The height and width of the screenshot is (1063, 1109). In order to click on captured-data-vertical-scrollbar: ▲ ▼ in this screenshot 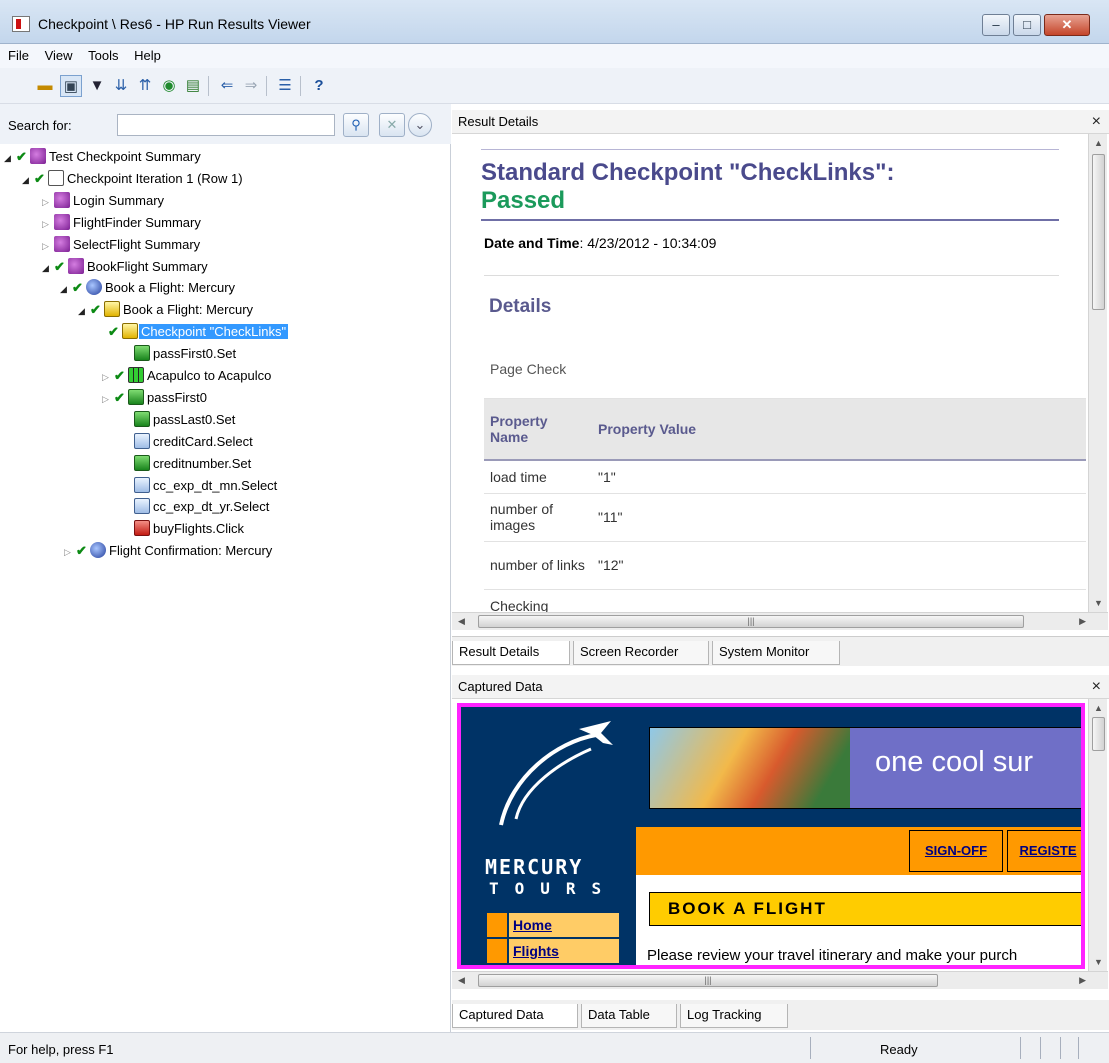, I will do `click(1097, 835)`.